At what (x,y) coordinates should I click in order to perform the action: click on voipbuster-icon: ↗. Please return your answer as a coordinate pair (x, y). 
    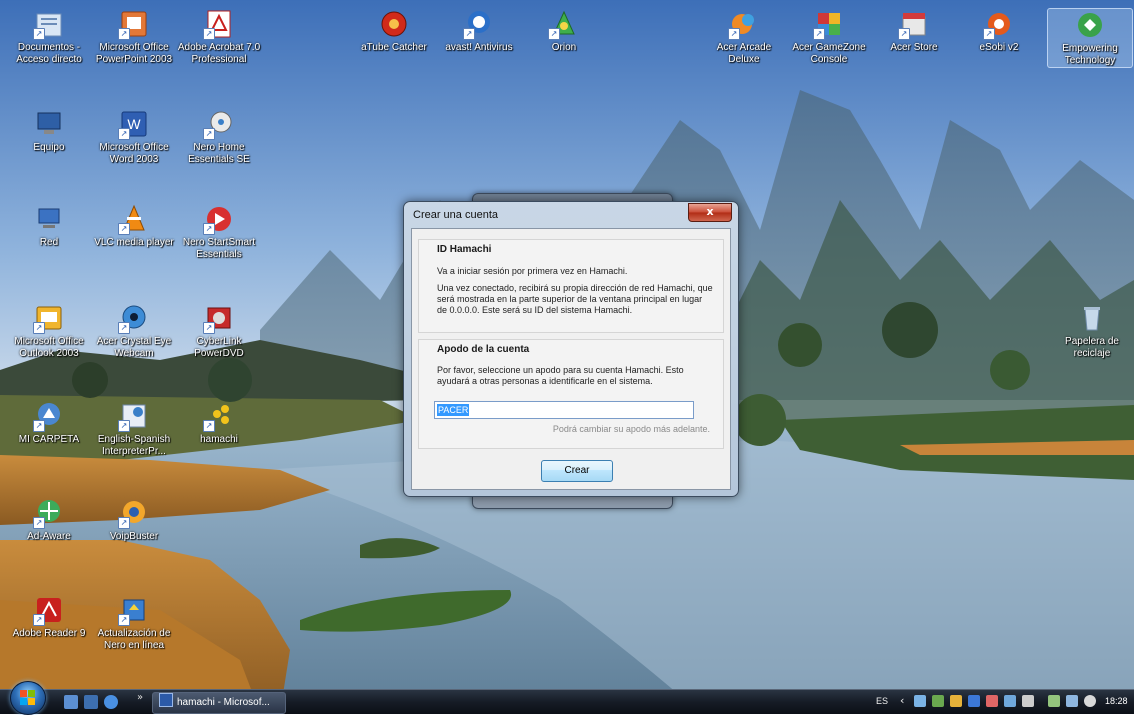
    Looking at the image, I should click on (134, 513).